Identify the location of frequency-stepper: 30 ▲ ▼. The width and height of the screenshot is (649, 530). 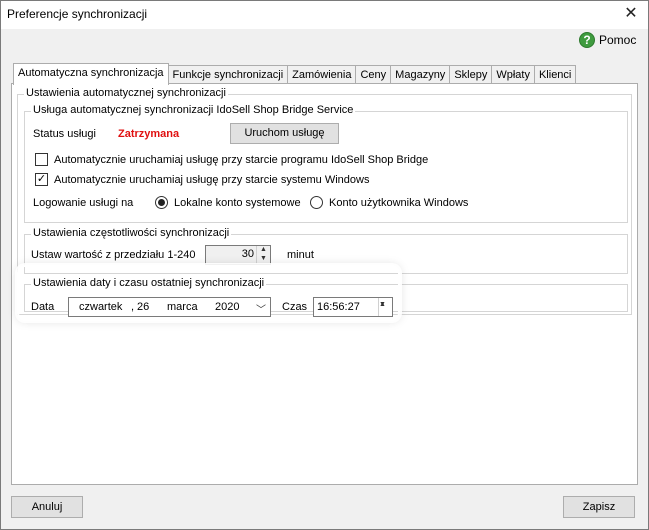
(238, 255).